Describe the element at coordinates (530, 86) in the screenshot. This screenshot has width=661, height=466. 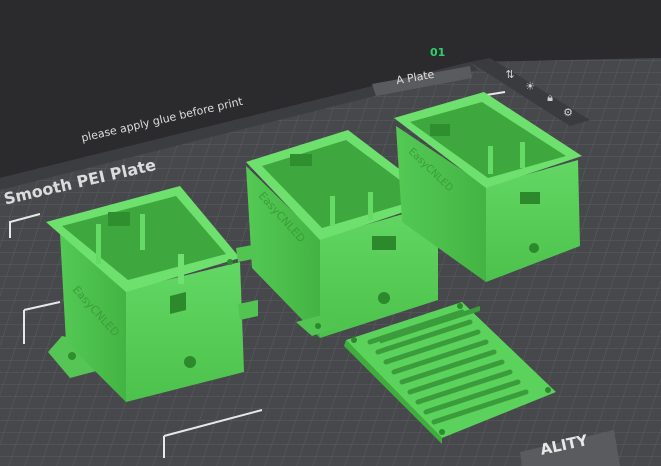
I see `sun-icon: ☀` at that location.